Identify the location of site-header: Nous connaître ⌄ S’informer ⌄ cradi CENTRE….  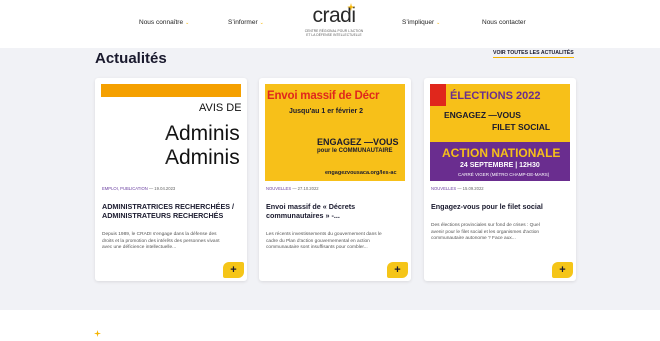
(330, 24).